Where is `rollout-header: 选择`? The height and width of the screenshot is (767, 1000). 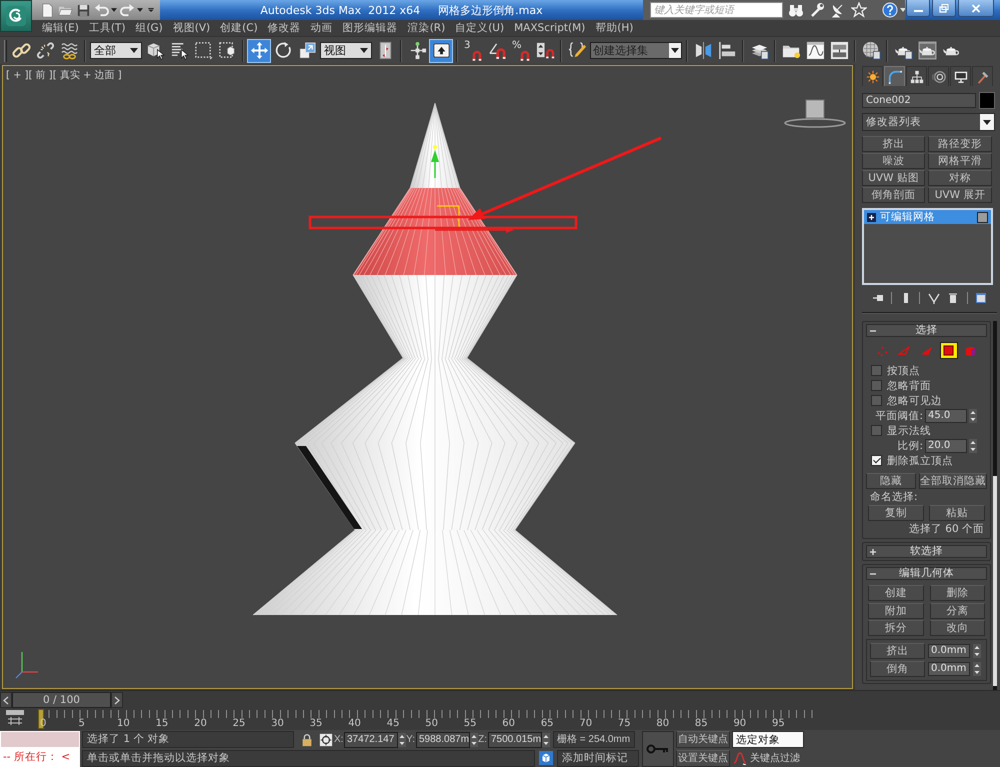
rollout-header: 选择 is located at coordinates (926, 330).